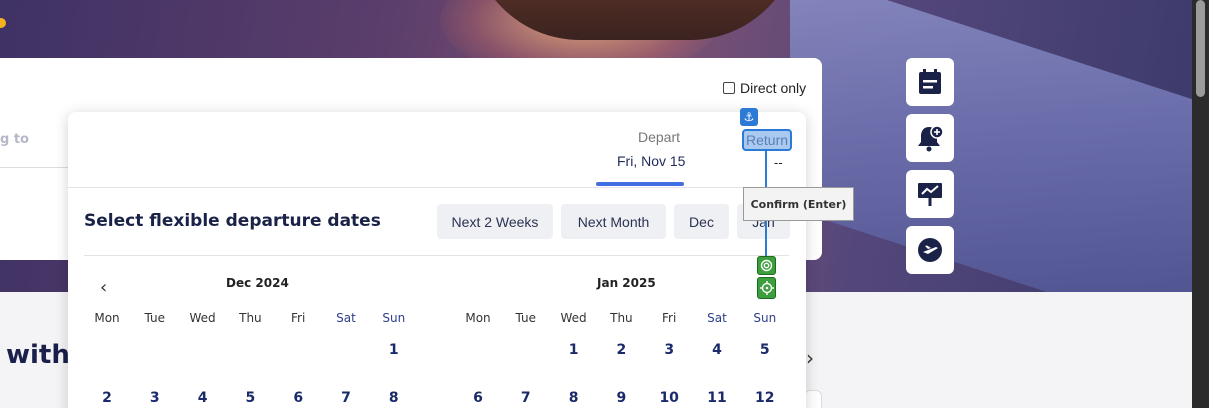 The image size is (1209, 408). I want to click on checkbox-box, so click(729, 88).